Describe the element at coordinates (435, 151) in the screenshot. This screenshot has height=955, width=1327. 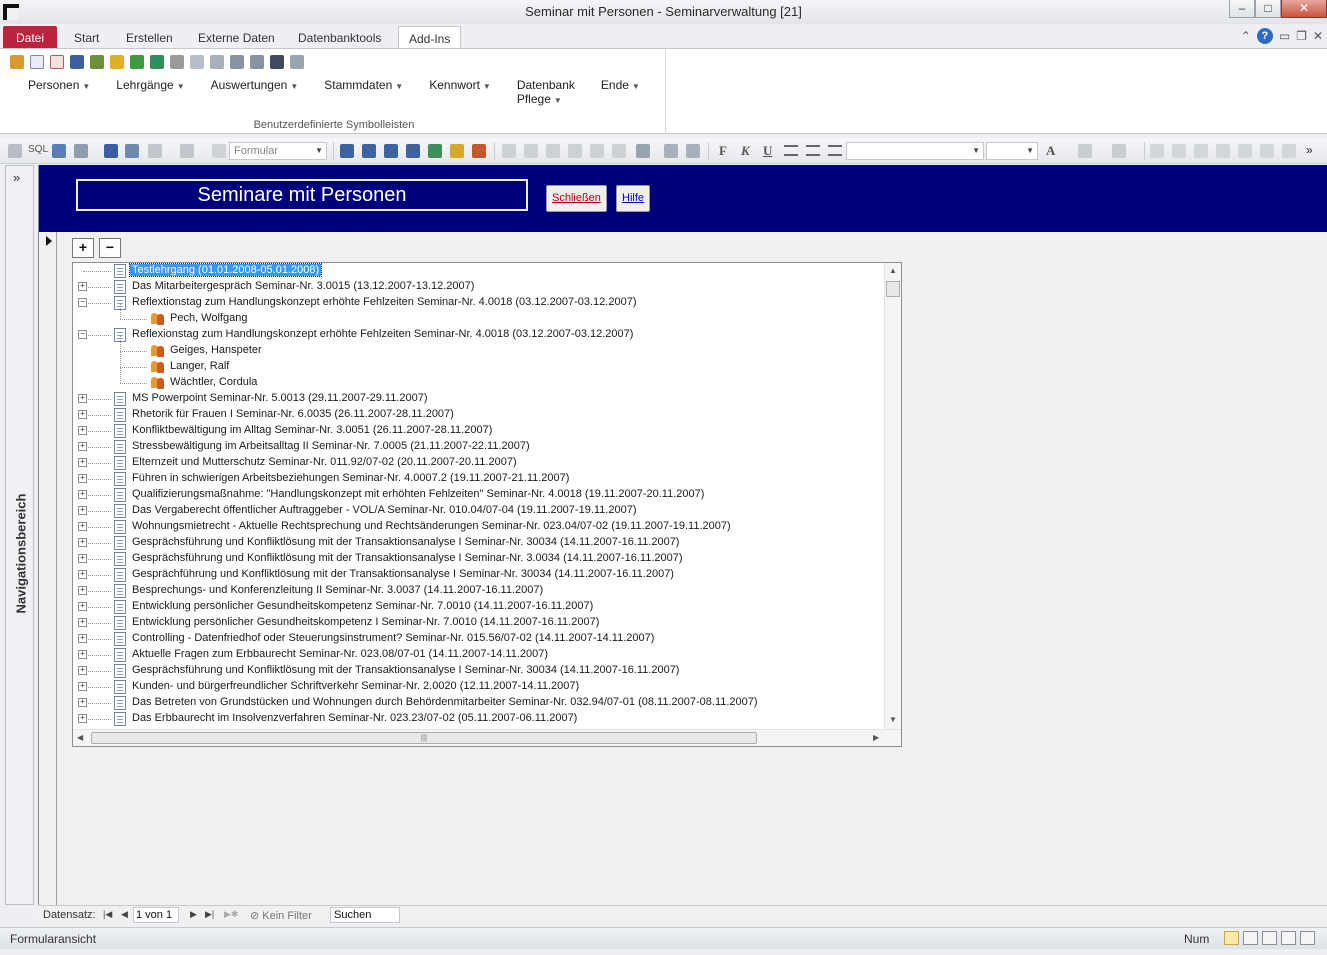
I see `macro-icon` at that location.